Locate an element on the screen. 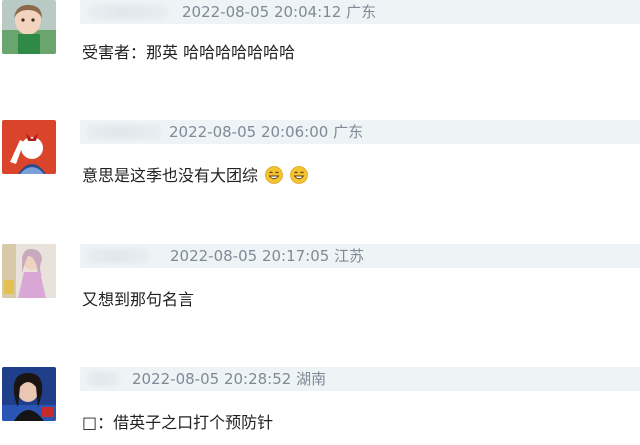 The image size is (640, 445). comment-timestamp-location: 2022-08-05 20:28:52 湖南 is located at coordinates (229, 379).